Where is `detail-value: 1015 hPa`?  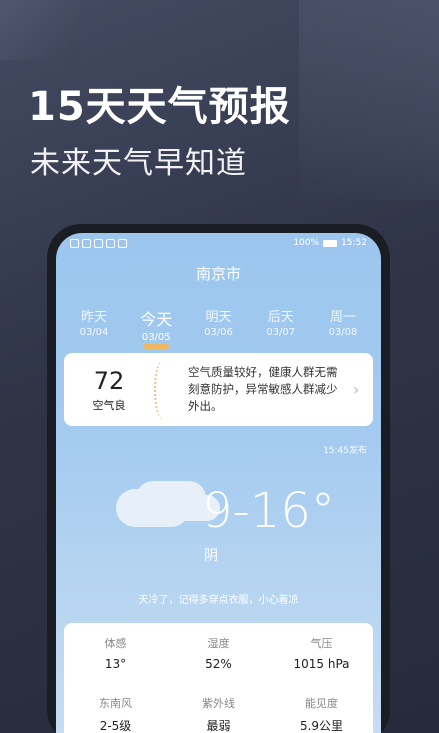 detail-value: 1015 hPa is located at coordinates (321, 664).